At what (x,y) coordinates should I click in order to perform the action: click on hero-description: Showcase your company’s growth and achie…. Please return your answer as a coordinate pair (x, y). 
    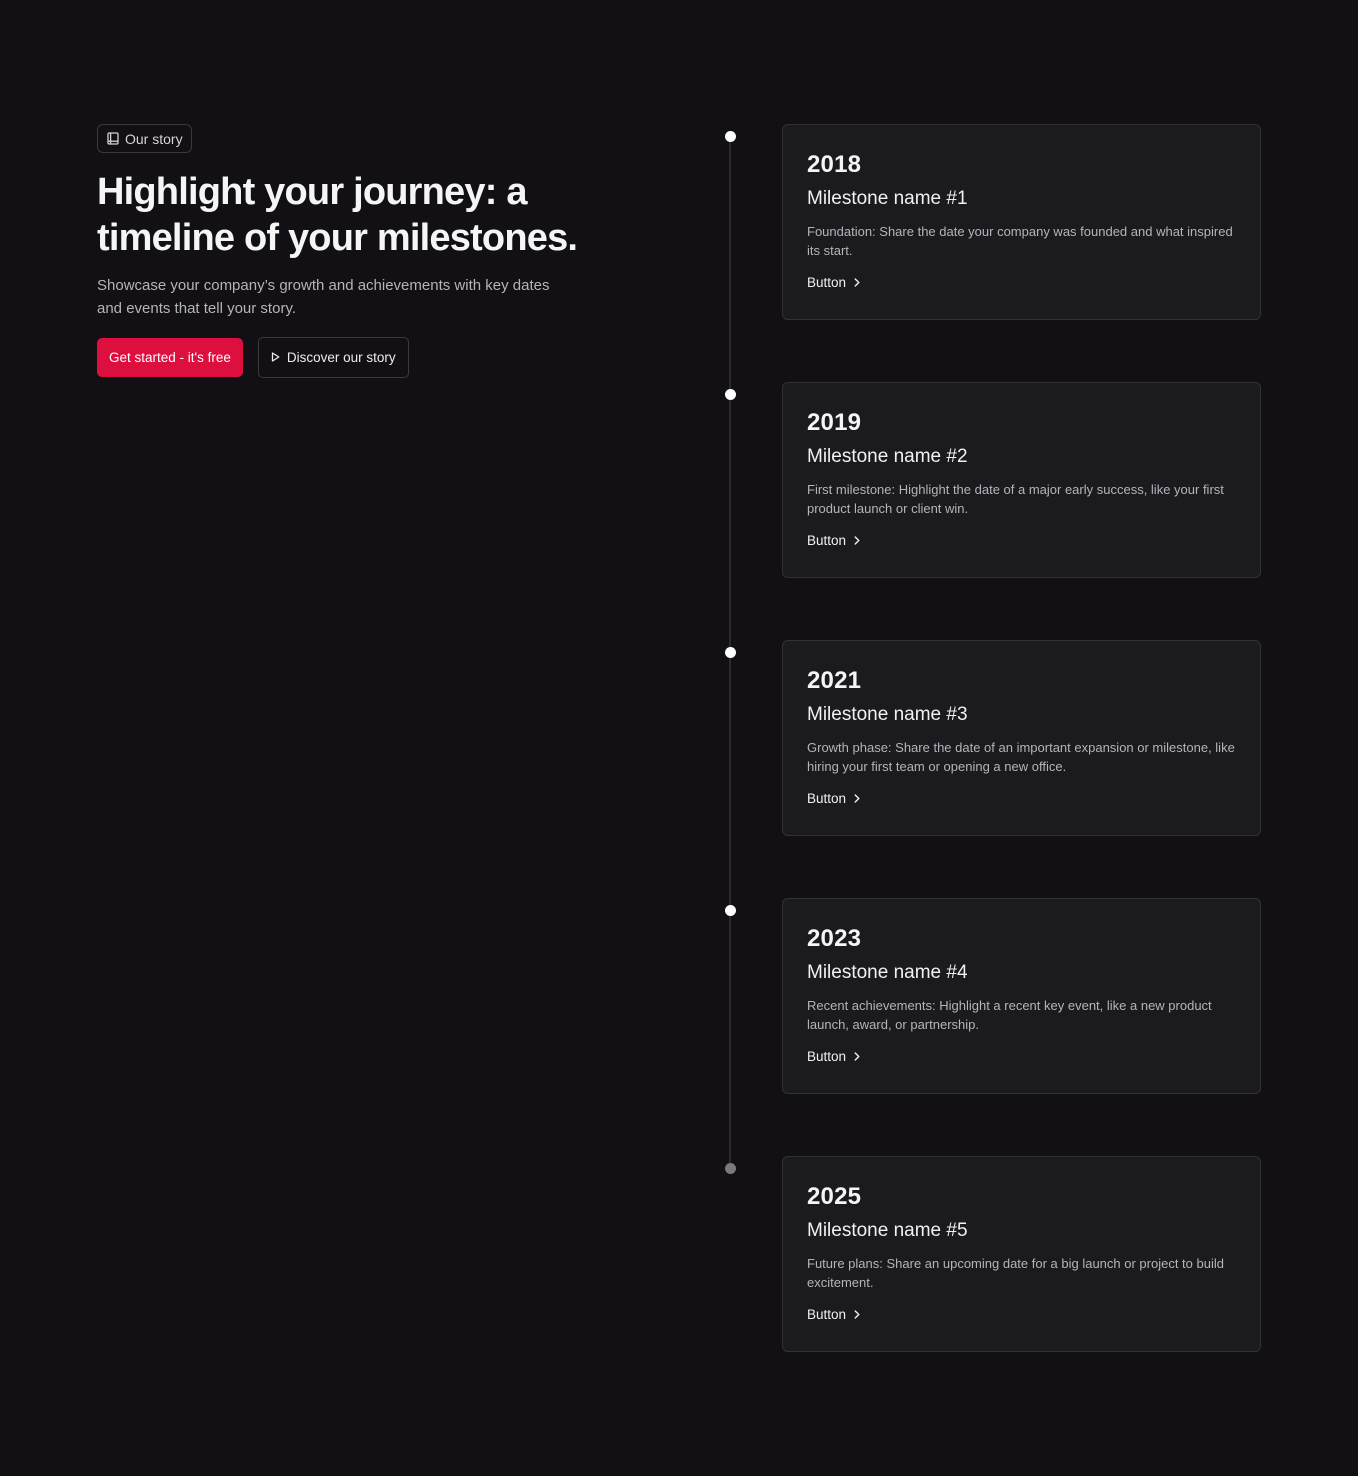
    Looking at the image, I should click on (323, 297).